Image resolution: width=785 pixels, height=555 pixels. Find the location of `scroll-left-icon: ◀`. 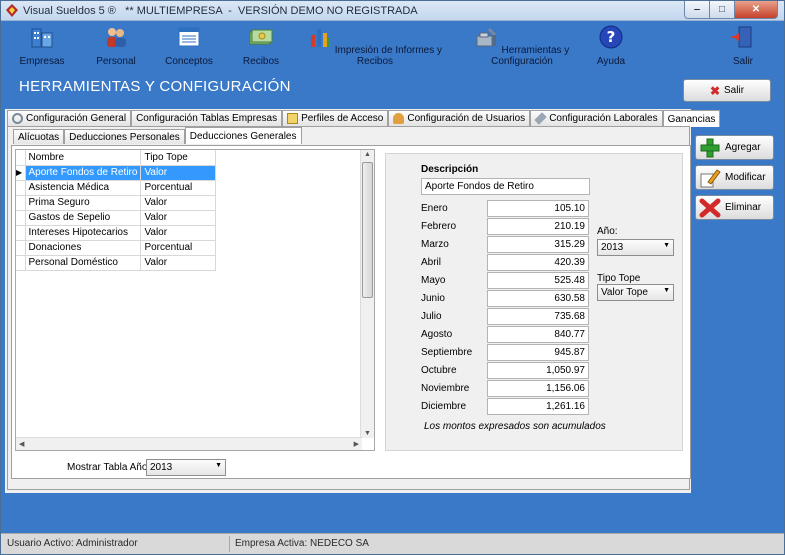

scroll-left-icon: ◀ is located at coordinates (21, 444).